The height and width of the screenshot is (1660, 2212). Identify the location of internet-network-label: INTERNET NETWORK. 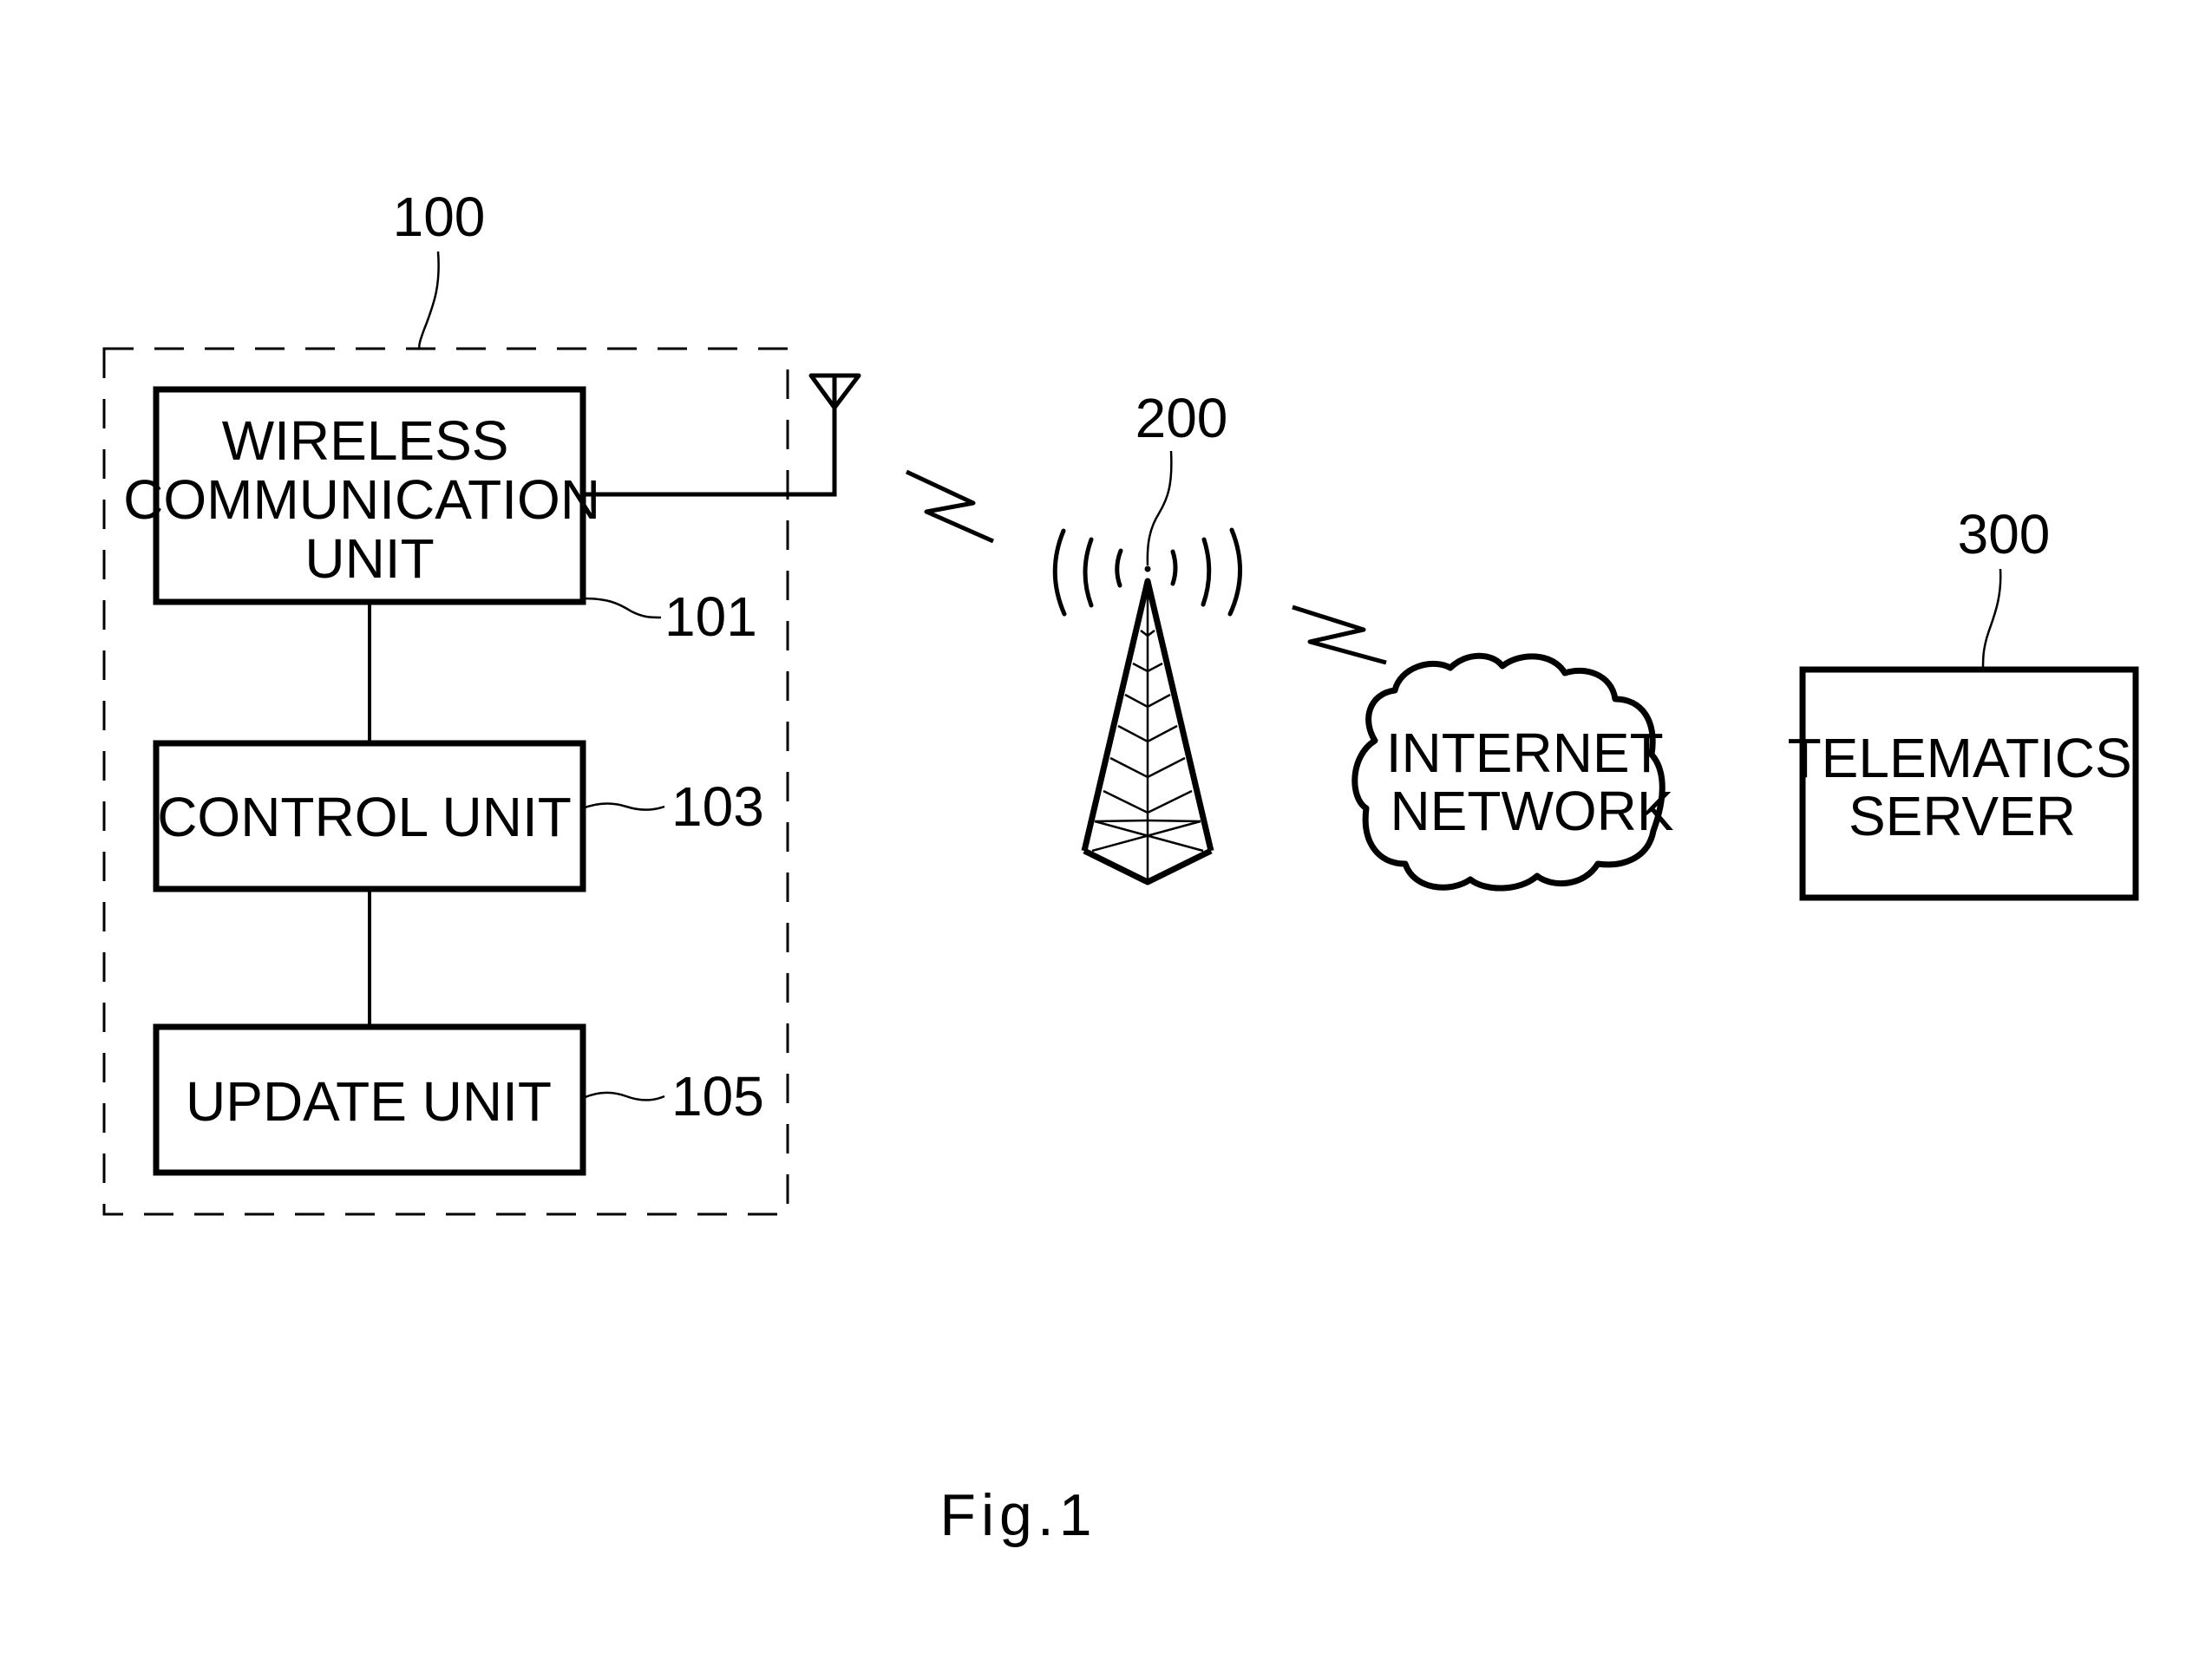
(1532, 782).